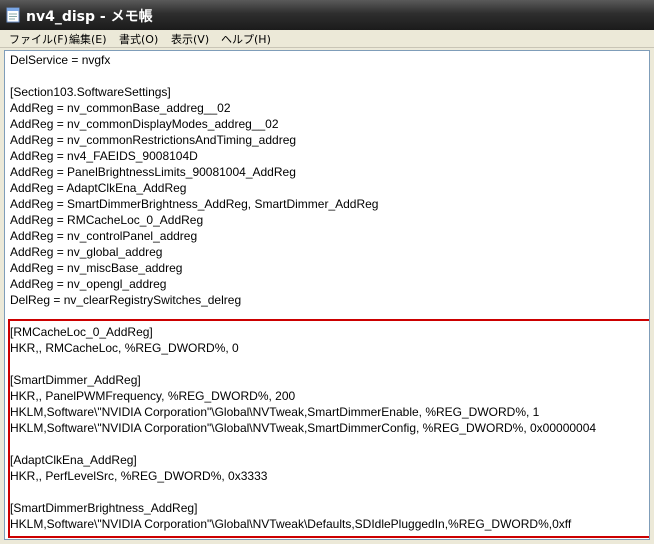  Describe the element at coordinates (88, 284) in the screenshot. I see `text-line: AddReg = nv_opengl_addreg` at that location.